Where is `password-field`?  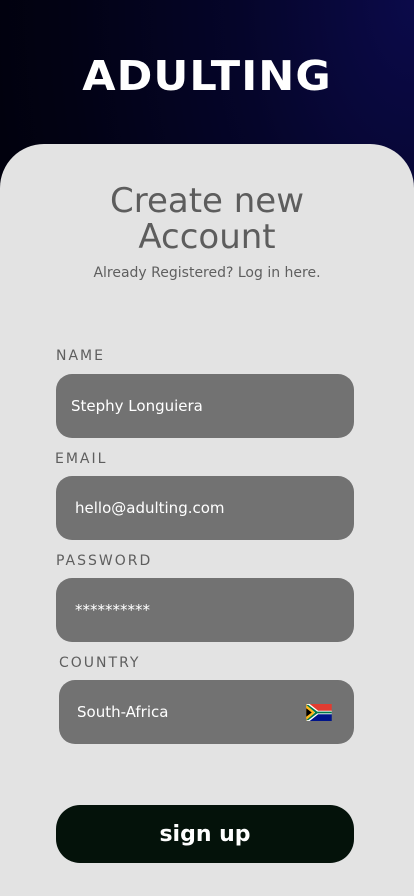
password-field is located at coordinates (214, 610).